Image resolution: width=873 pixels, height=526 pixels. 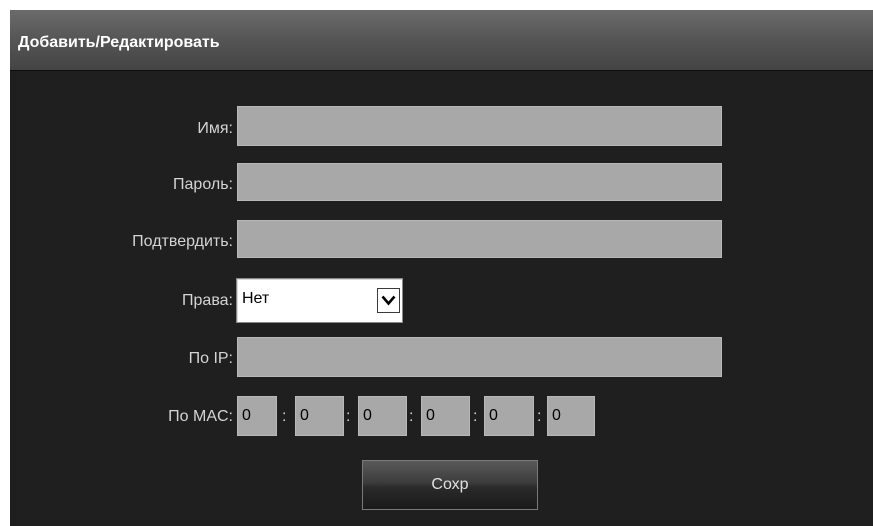 I want to click on rights-select-value: Нет, so click(x=256, y=298).